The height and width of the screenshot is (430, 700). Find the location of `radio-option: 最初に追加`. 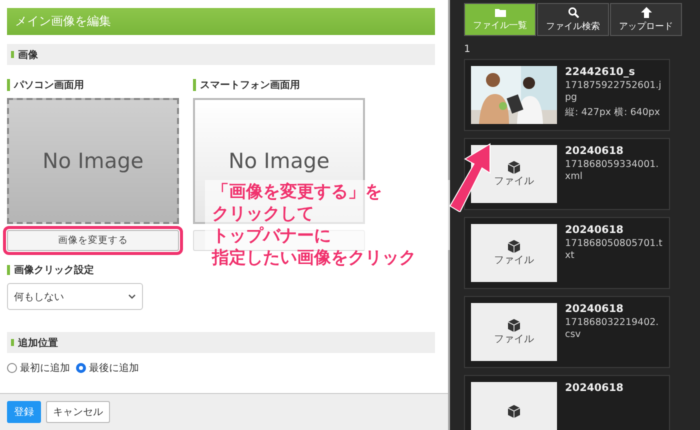

radio-option: 最初に追加 is located at coordinates (38, 368).